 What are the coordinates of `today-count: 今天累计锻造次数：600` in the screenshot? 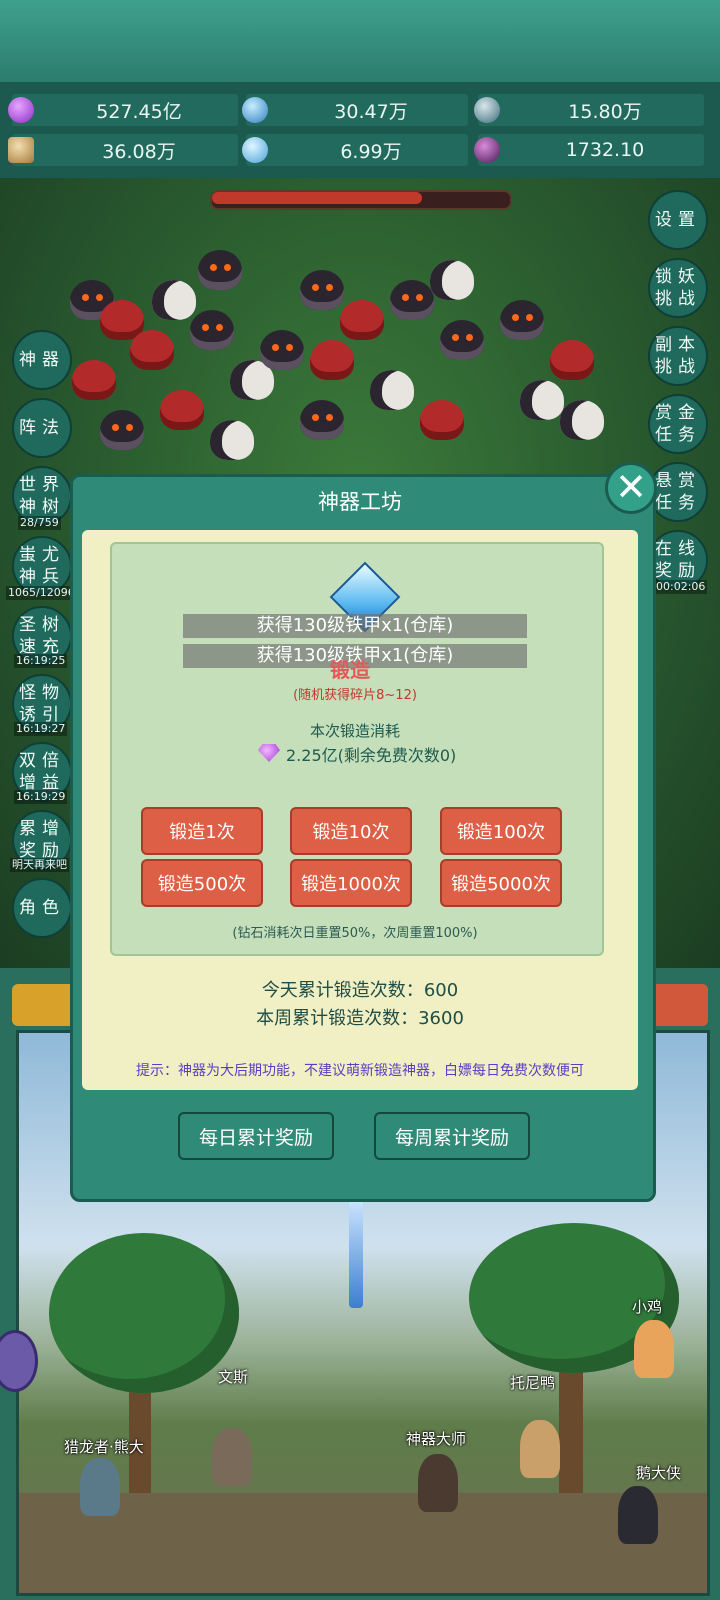 It's located at (360, 989).